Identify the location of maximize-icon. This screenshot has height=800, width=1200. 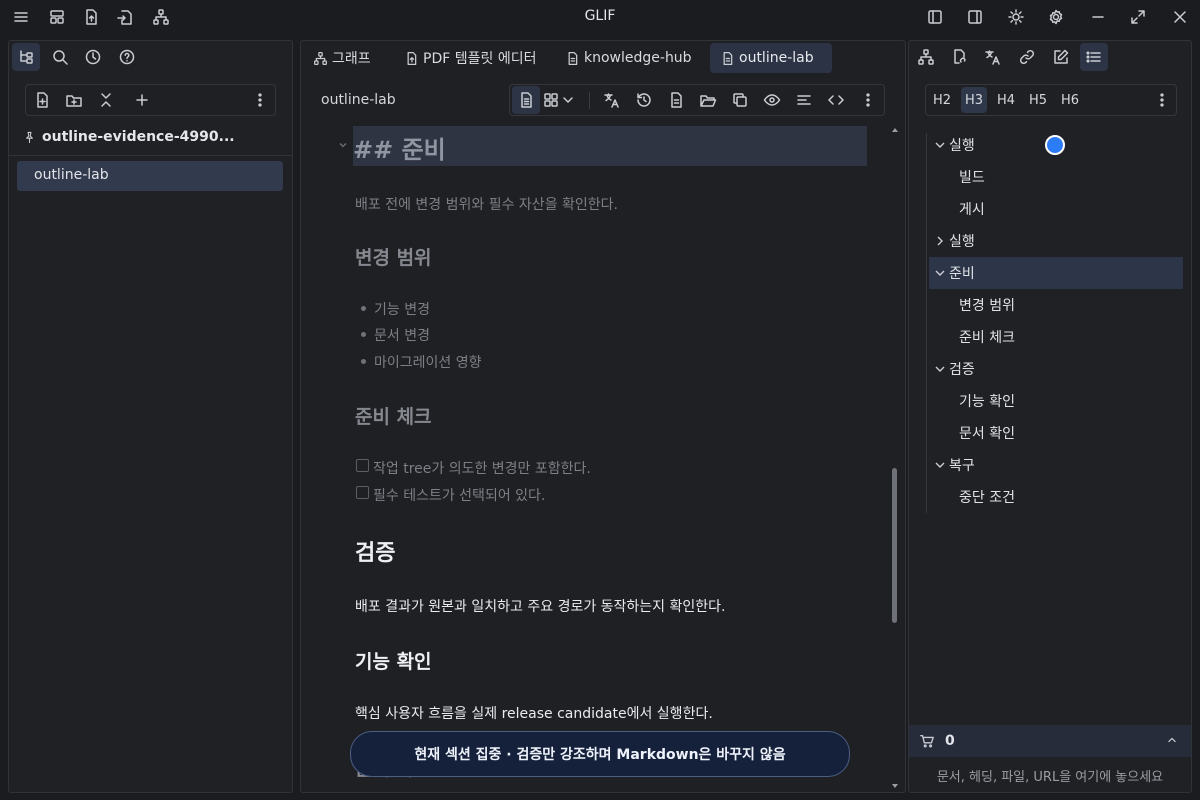
(1138, 17).